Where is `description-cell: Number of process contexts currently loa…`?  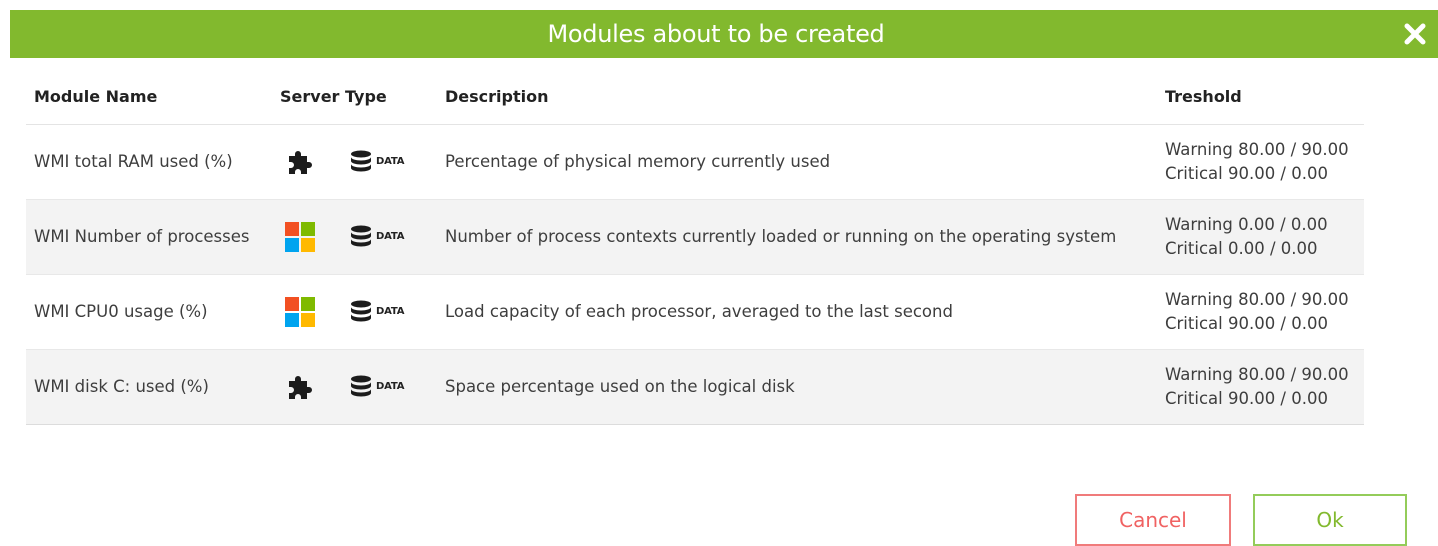 description-cell: Number of process contexts currently loa… is located at coordinates (797, 237).